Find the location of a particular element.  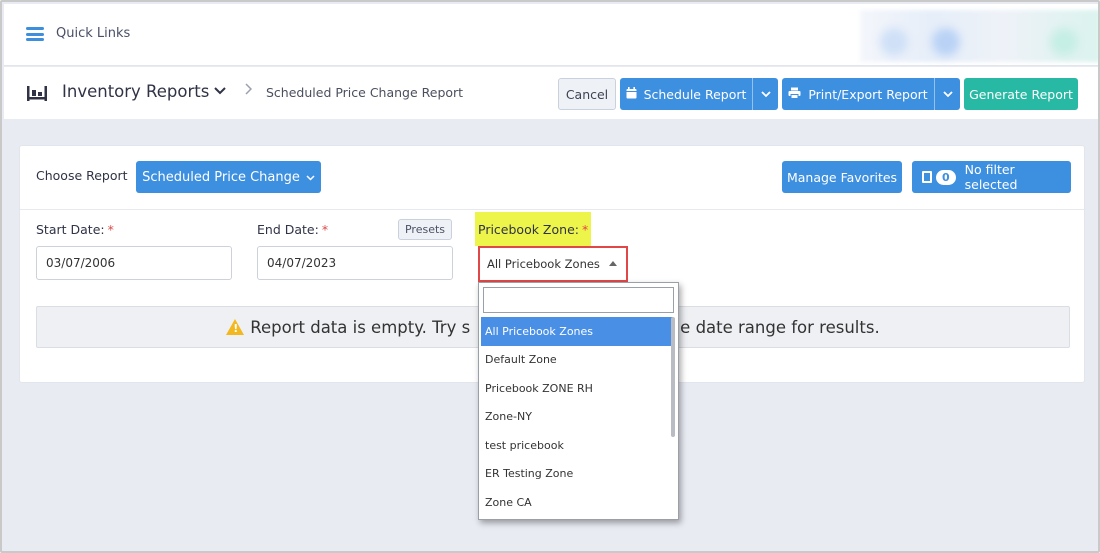

dropdown-scrollbar is located at coordinates (673, 377).